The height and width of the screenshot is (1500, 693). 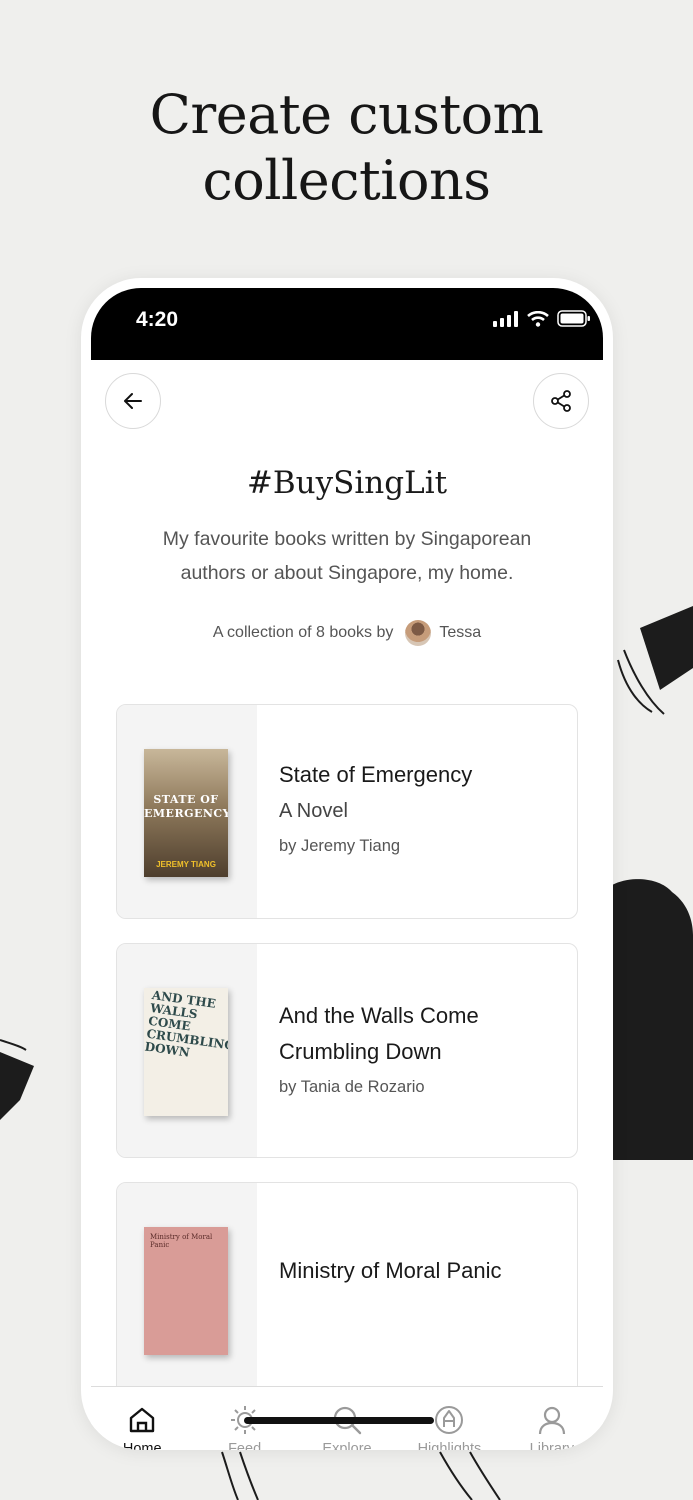 I want to click on back-button, so click(x=133, y=401).